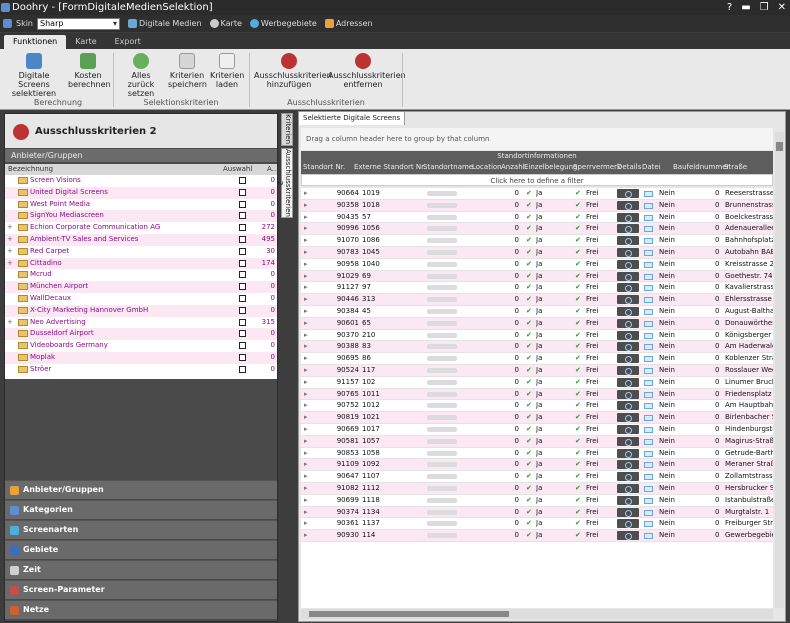 The height and width of the screenshot is (623, 790). Describe the element at coordinates (141, 569) in the screenshot. I see `nav-item: Zeit` at that location.